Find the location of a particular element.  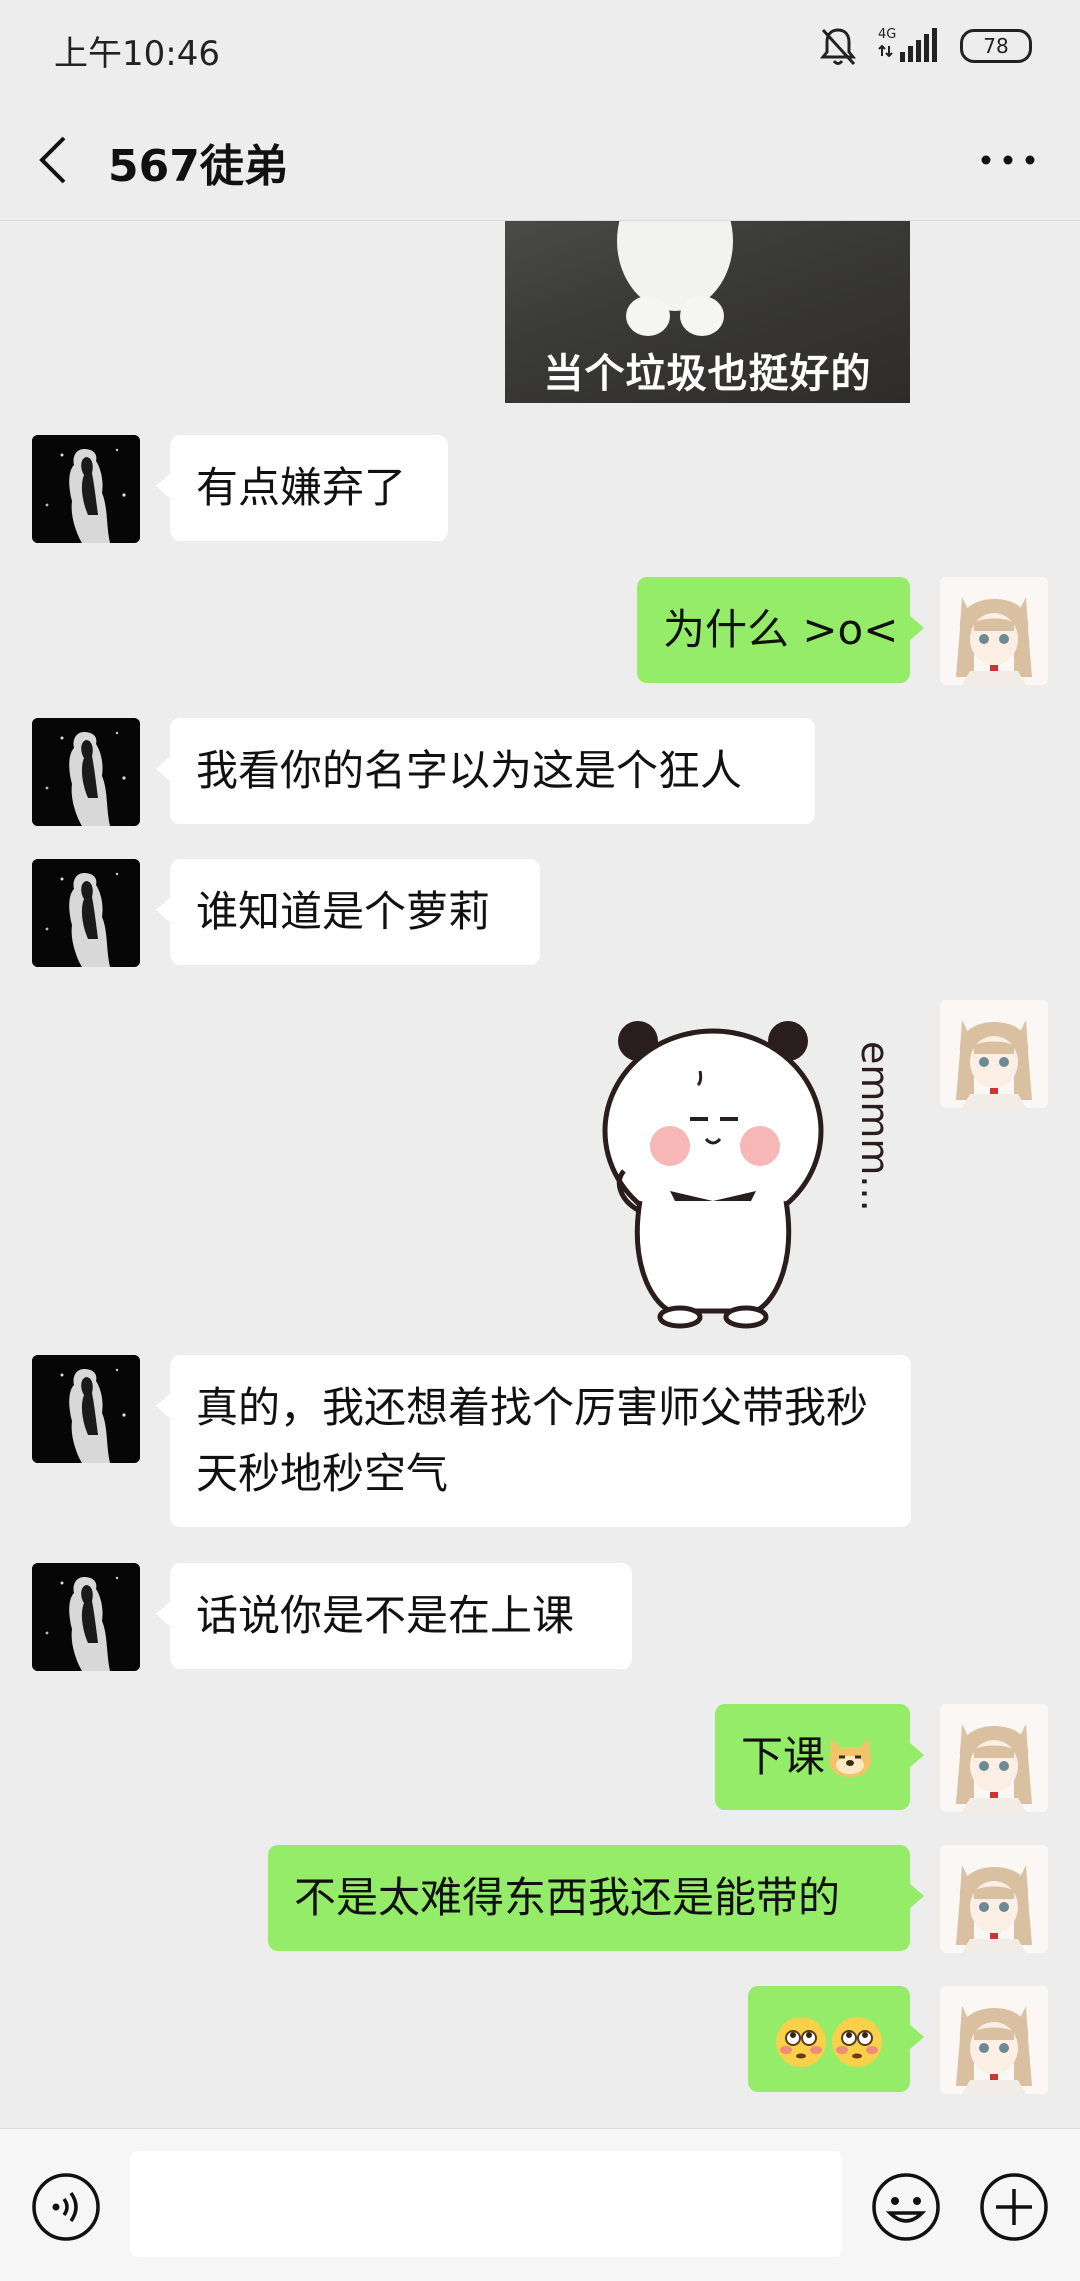

status-icons: 4G 78 is located at coordinates (925, 46).